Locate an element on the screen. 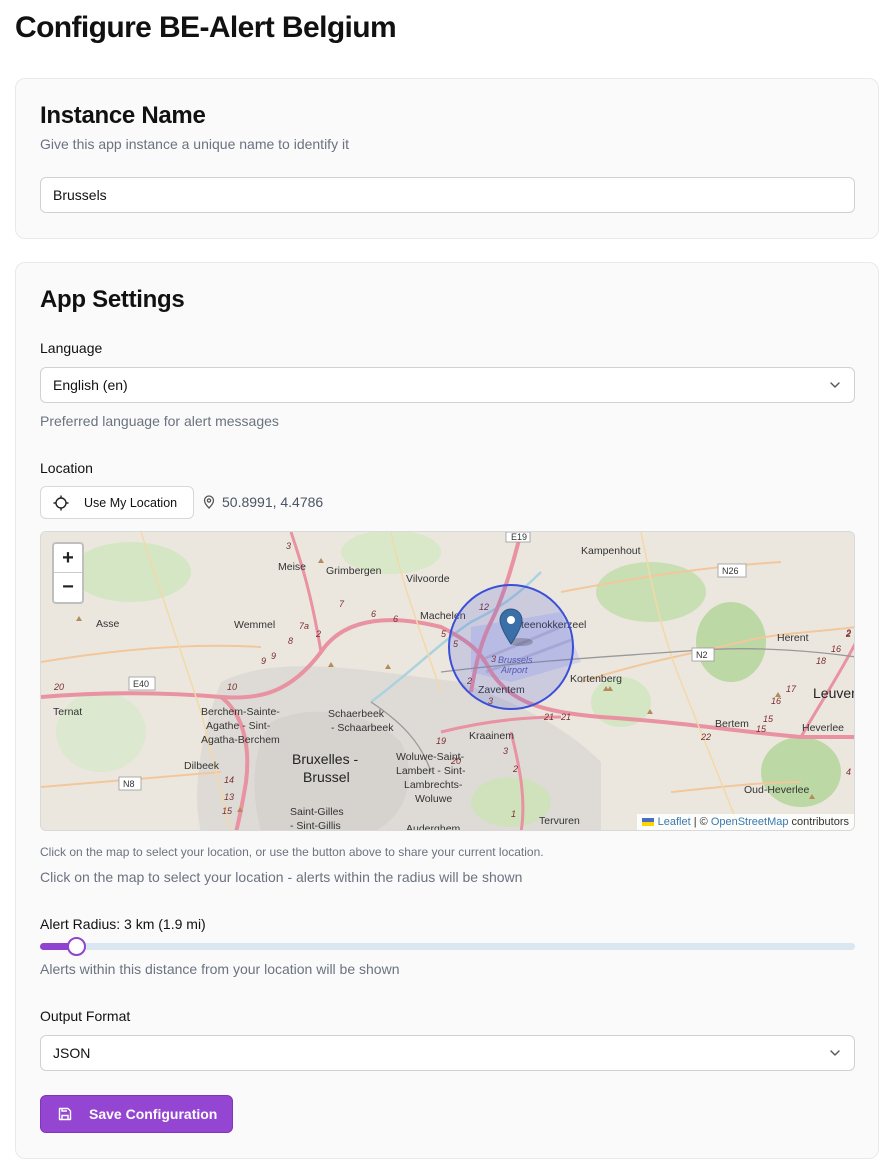 The width and height of the screenshot is (892, 1171). location-coordinates: 50.8991, 4.4786 is located at coordinates (262, 502).